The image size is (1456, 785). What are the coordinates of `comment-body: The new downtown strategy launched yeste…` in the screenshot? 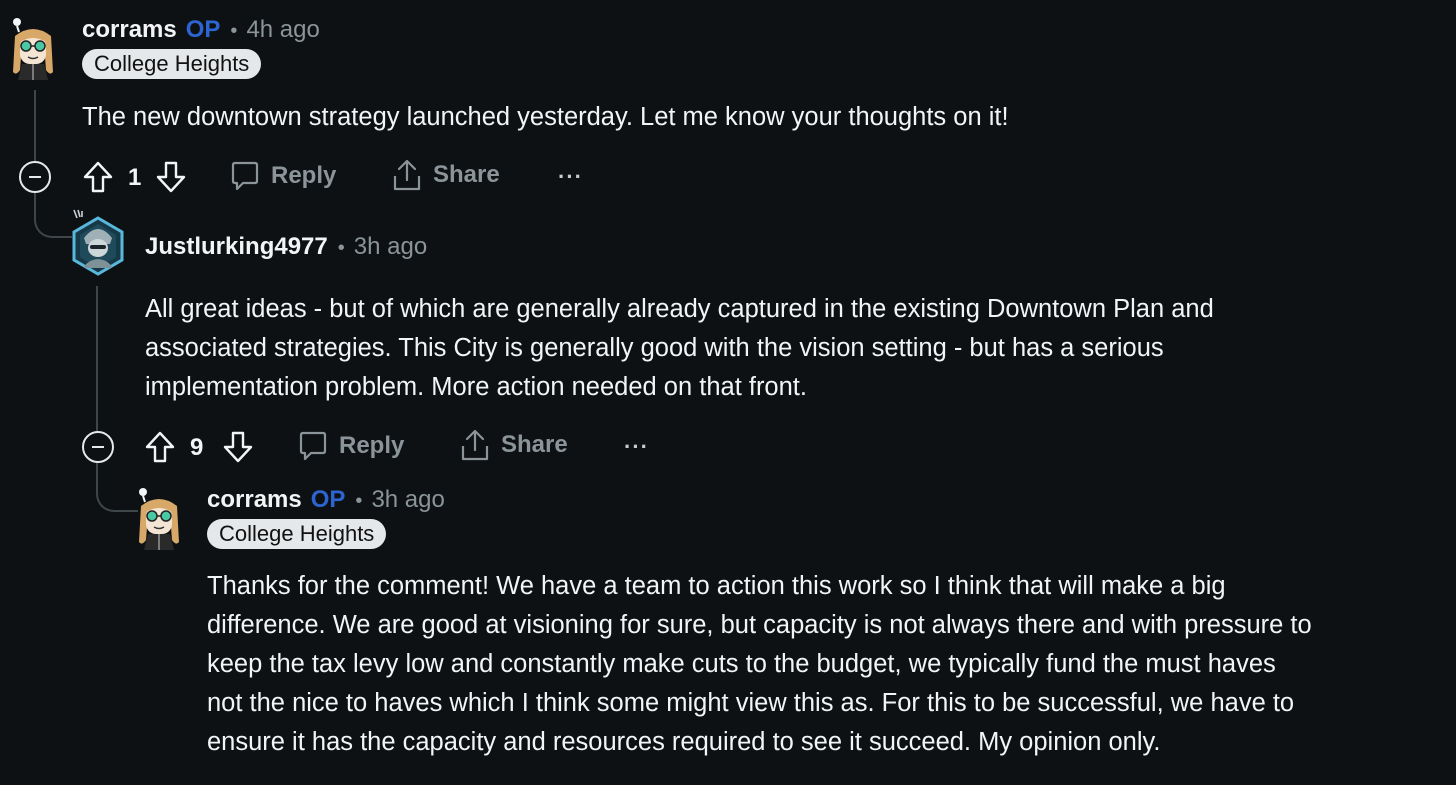 It's located at (545, 117).